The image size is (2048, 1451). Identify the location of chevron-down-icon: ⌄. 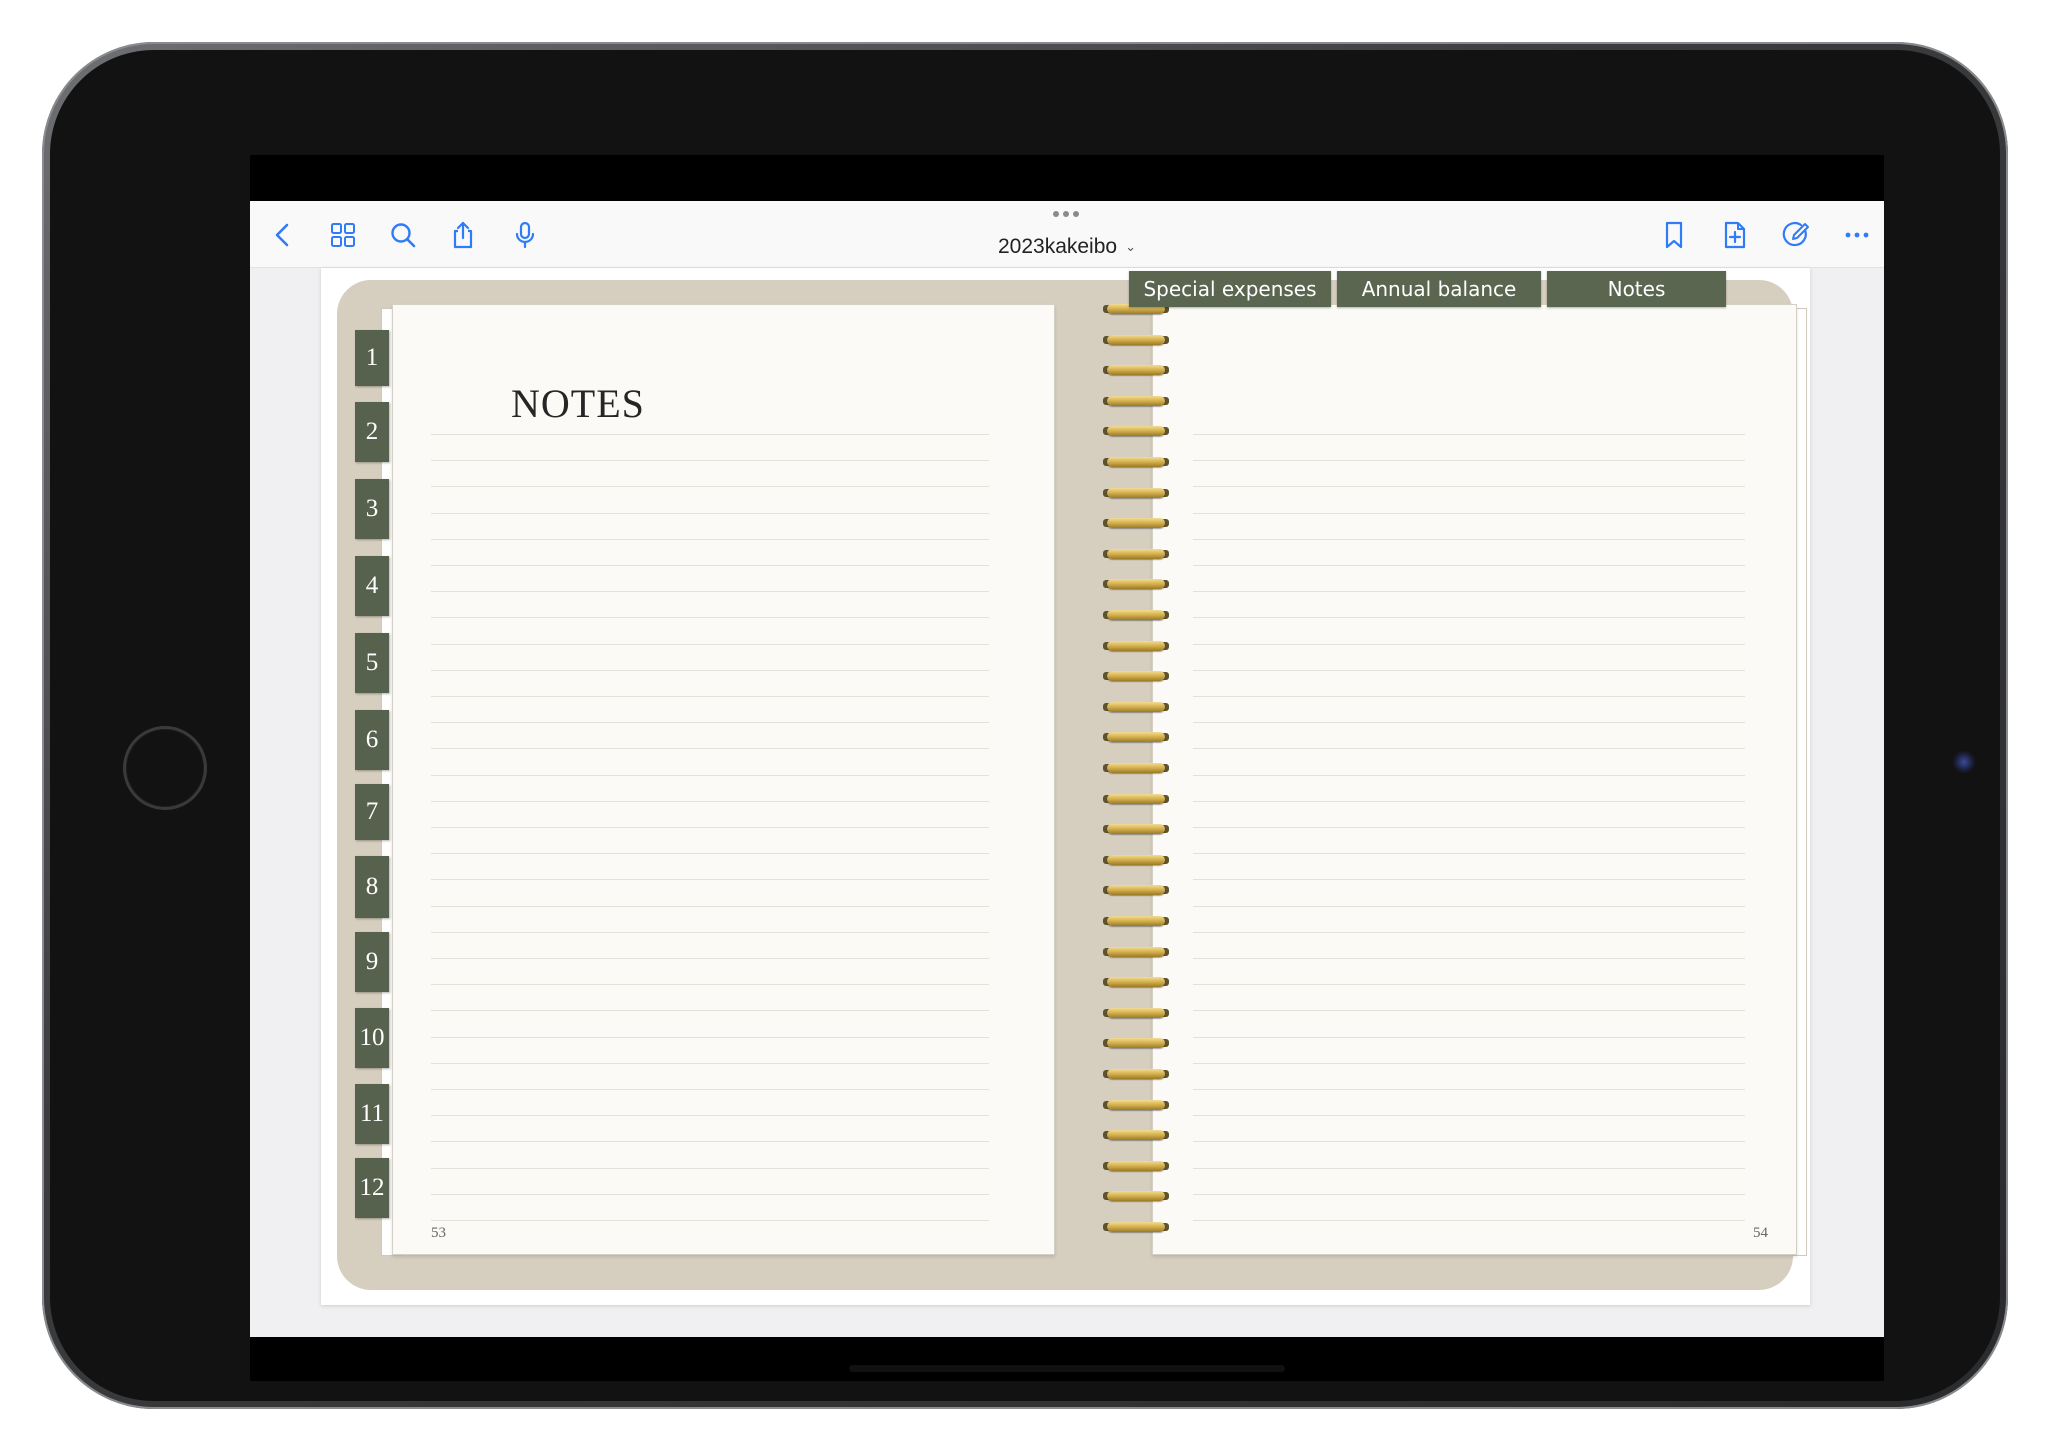
(1130, 246).